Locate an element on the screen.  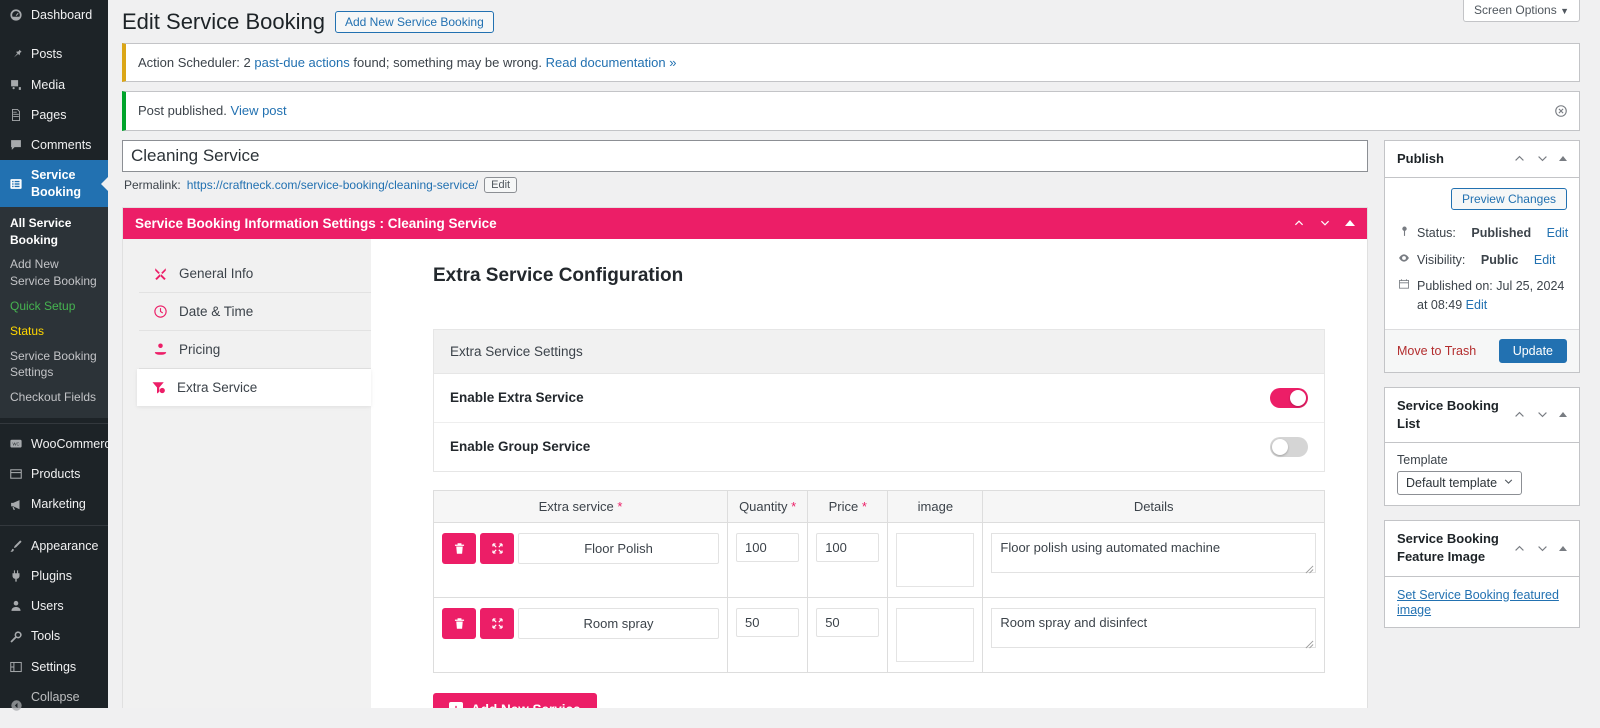
tab-general-info: General Info is located at coordinates (255, 274).